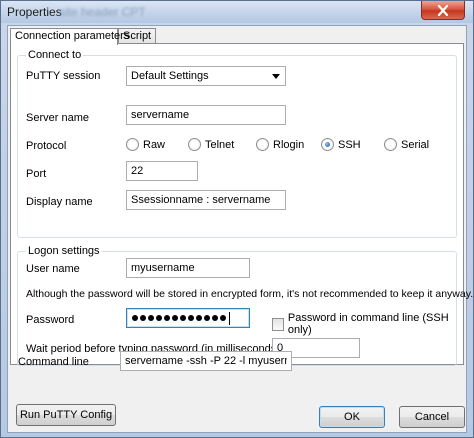 The width and height of the screenshot is (474, 438). I want to click on protocol-radio-telnet: Telnet, so click(211, 144).